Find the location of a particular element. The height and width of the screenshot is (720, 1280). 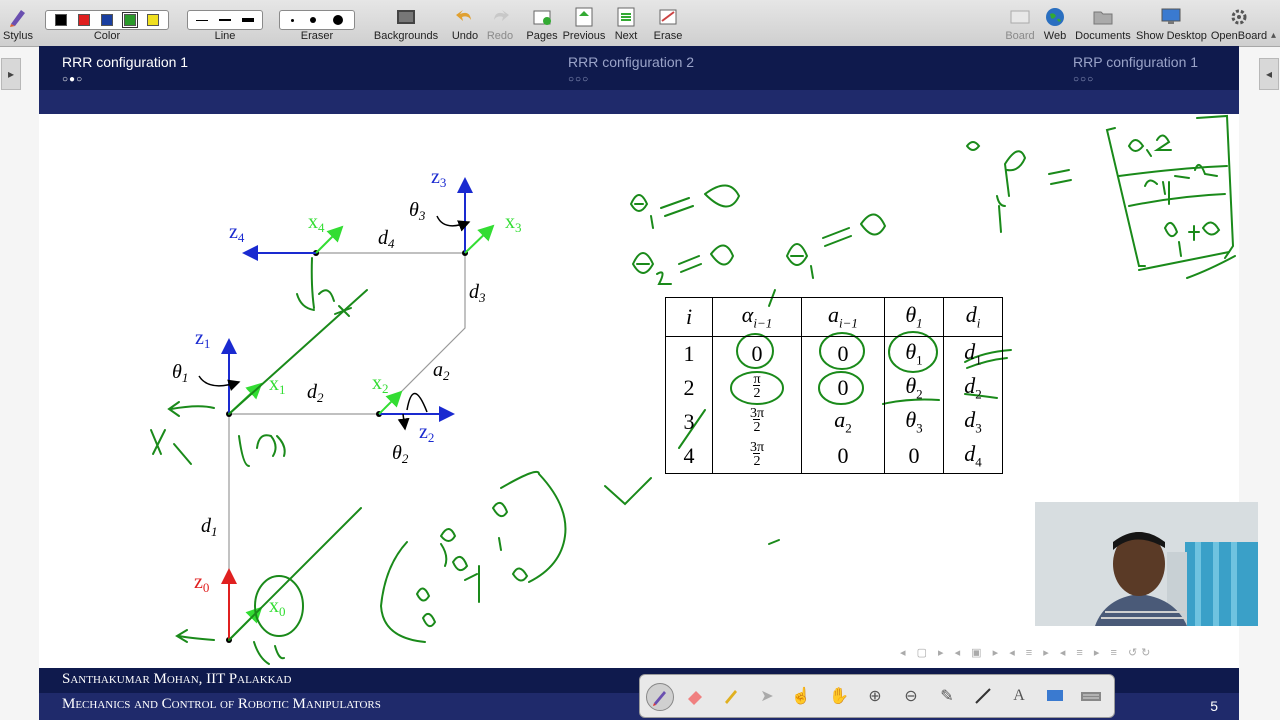

line-thin is located at coordinates (202, 20).